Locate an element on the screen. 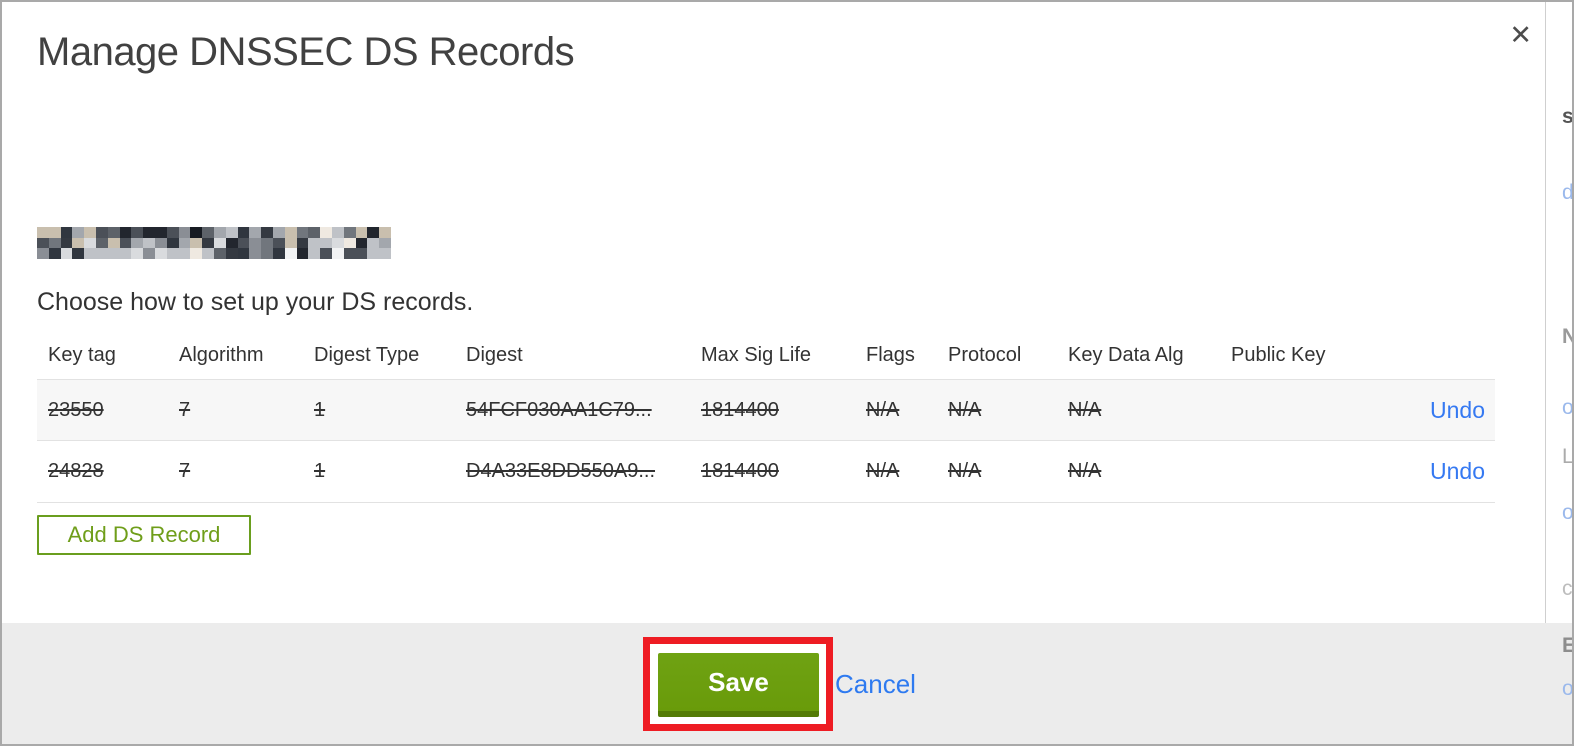  cell-algorithm: 7 is located at coordinates (185, 471).